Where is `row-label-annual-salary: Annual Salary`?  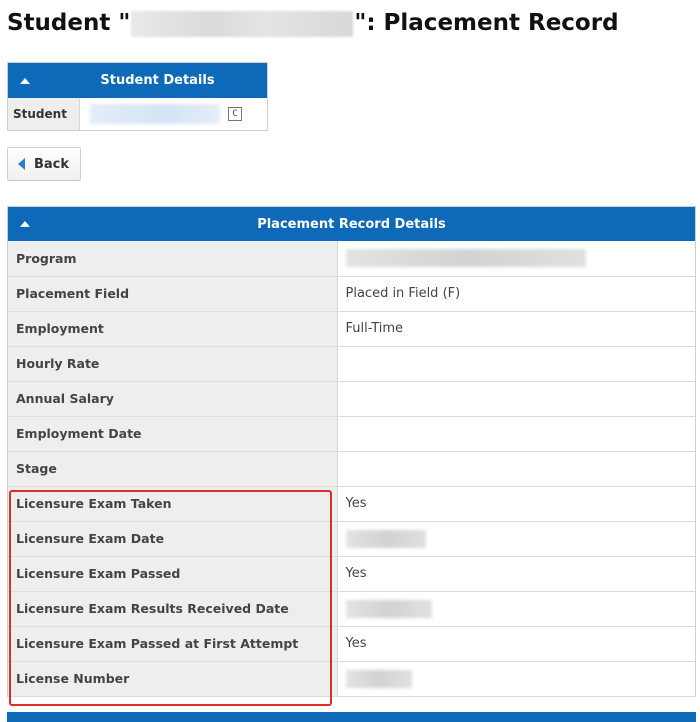
row-label-annual-salary: Annual Salary is located at coordinates (173, 399).